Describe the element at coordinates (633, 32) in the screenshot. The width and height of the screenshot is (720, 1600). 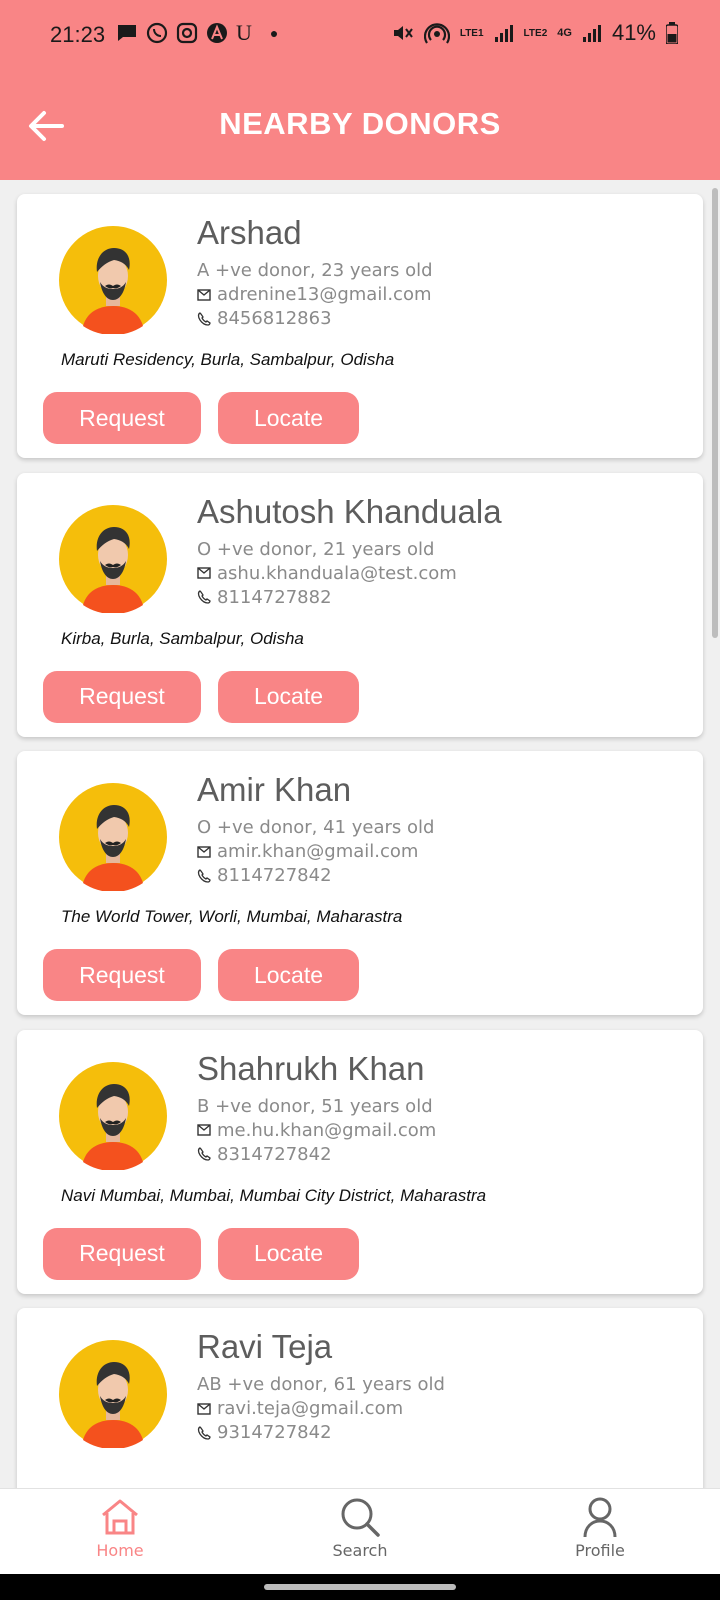
I see `battery-percent: 41%` at that location.